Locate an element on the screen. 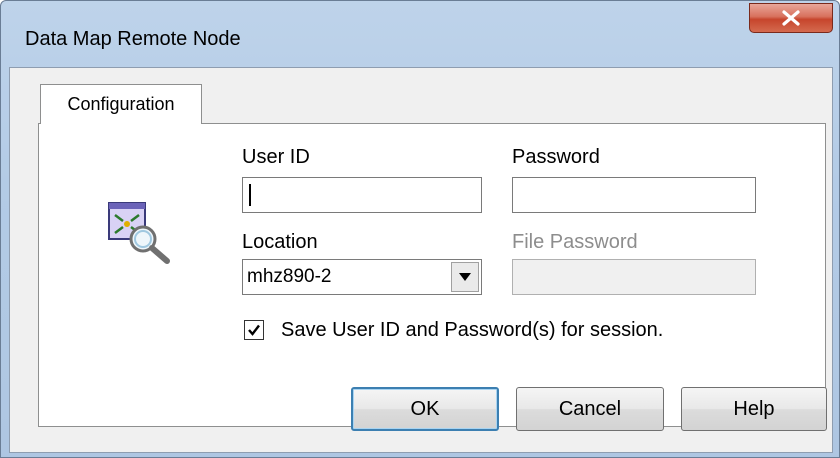 This screenshot has height=458, width=840. location-dropdown-button is located at coordinates (465, 277).